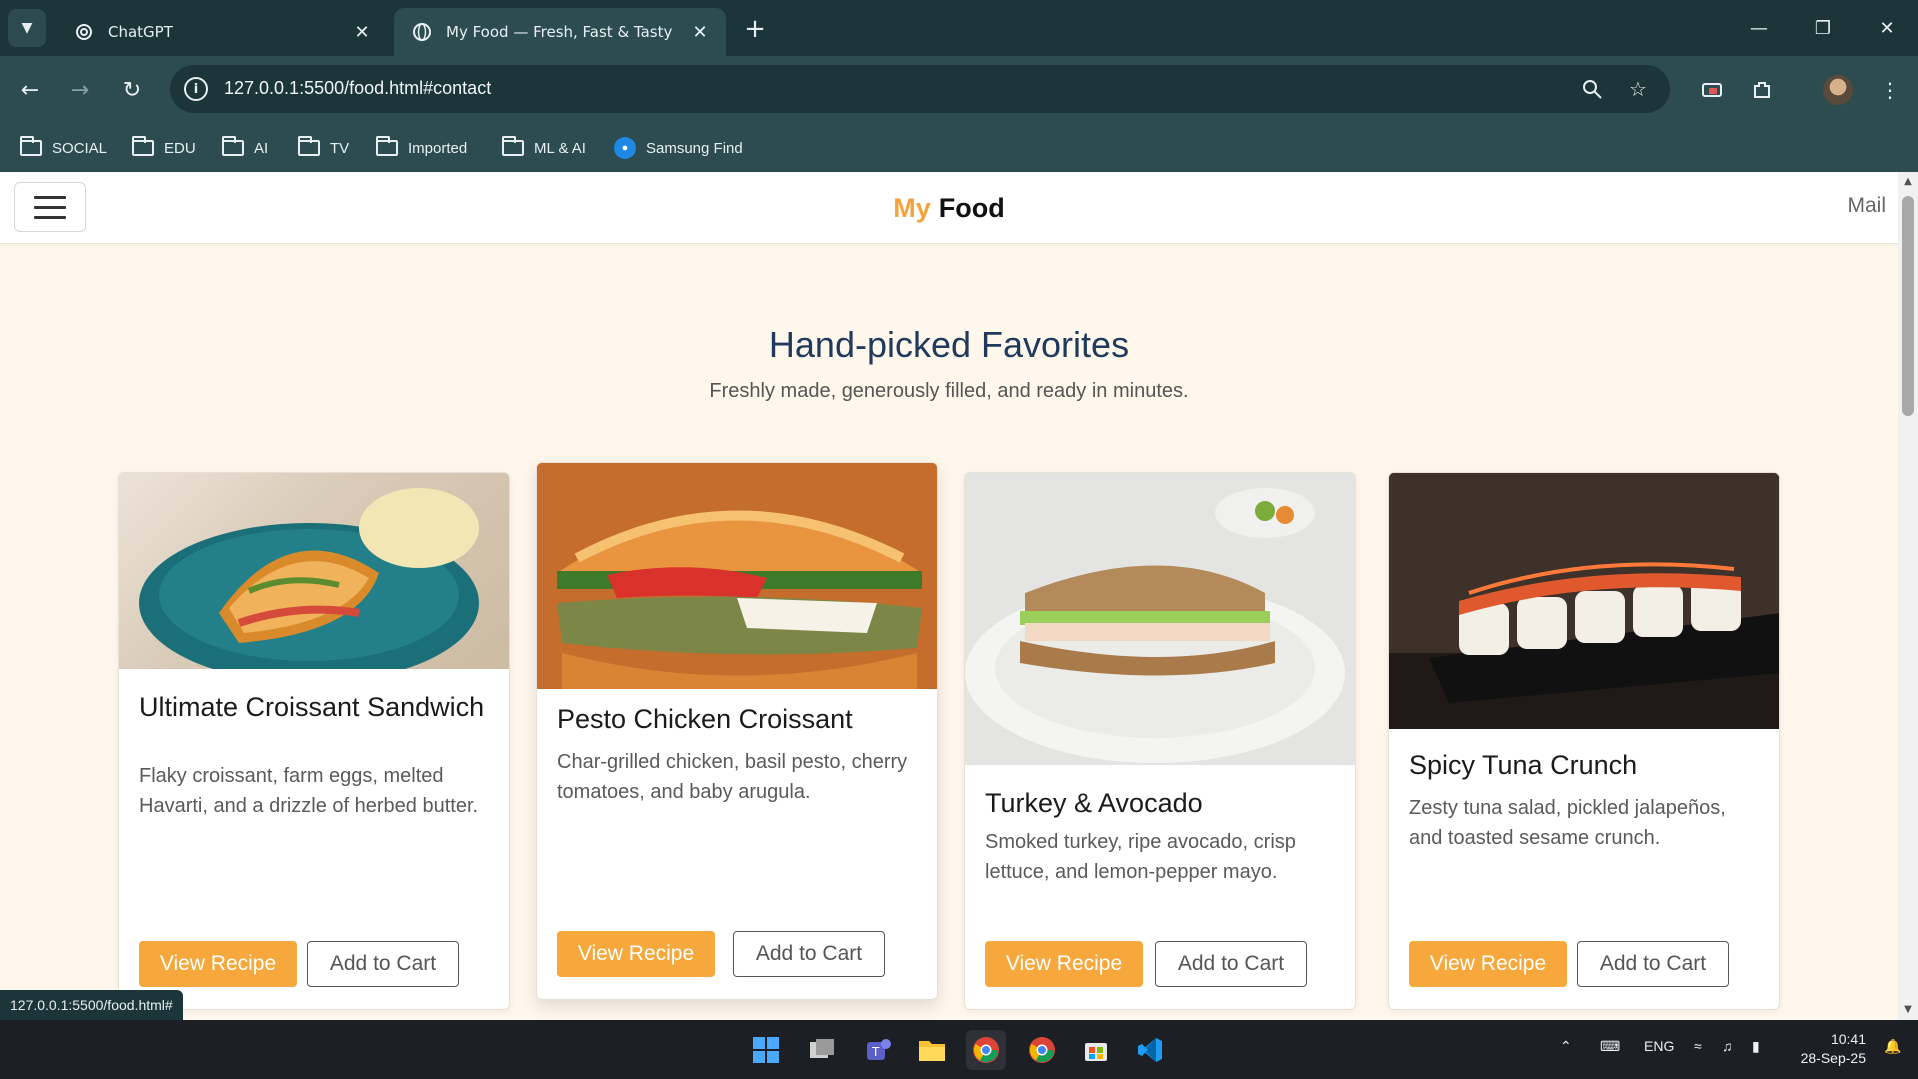 The image size is (1918, 1079). I want to click on vscode-icon, so click(1150, 1050).